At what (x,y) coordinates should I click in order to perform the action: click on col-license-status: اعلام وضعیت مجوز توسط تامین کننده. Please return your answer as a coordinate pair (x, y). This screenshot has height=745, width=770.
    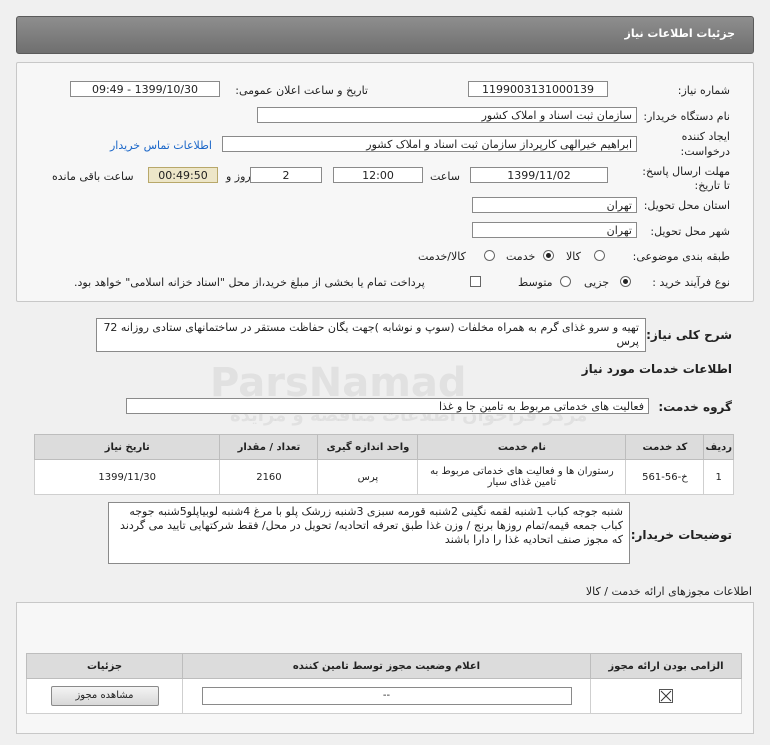
    Looking at the image, I should click on (386, 666).